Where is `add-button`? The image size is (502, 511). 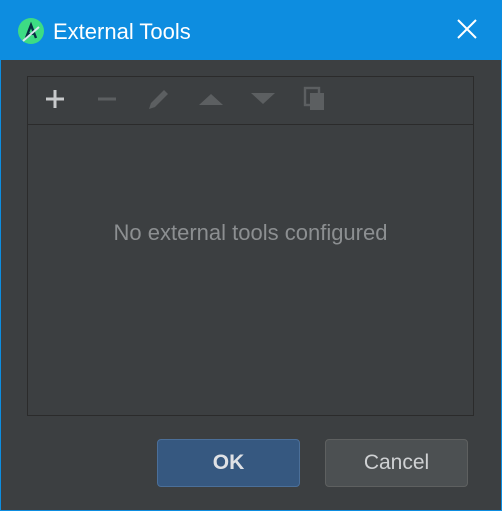 add-button is located at coordinates (55, 101).